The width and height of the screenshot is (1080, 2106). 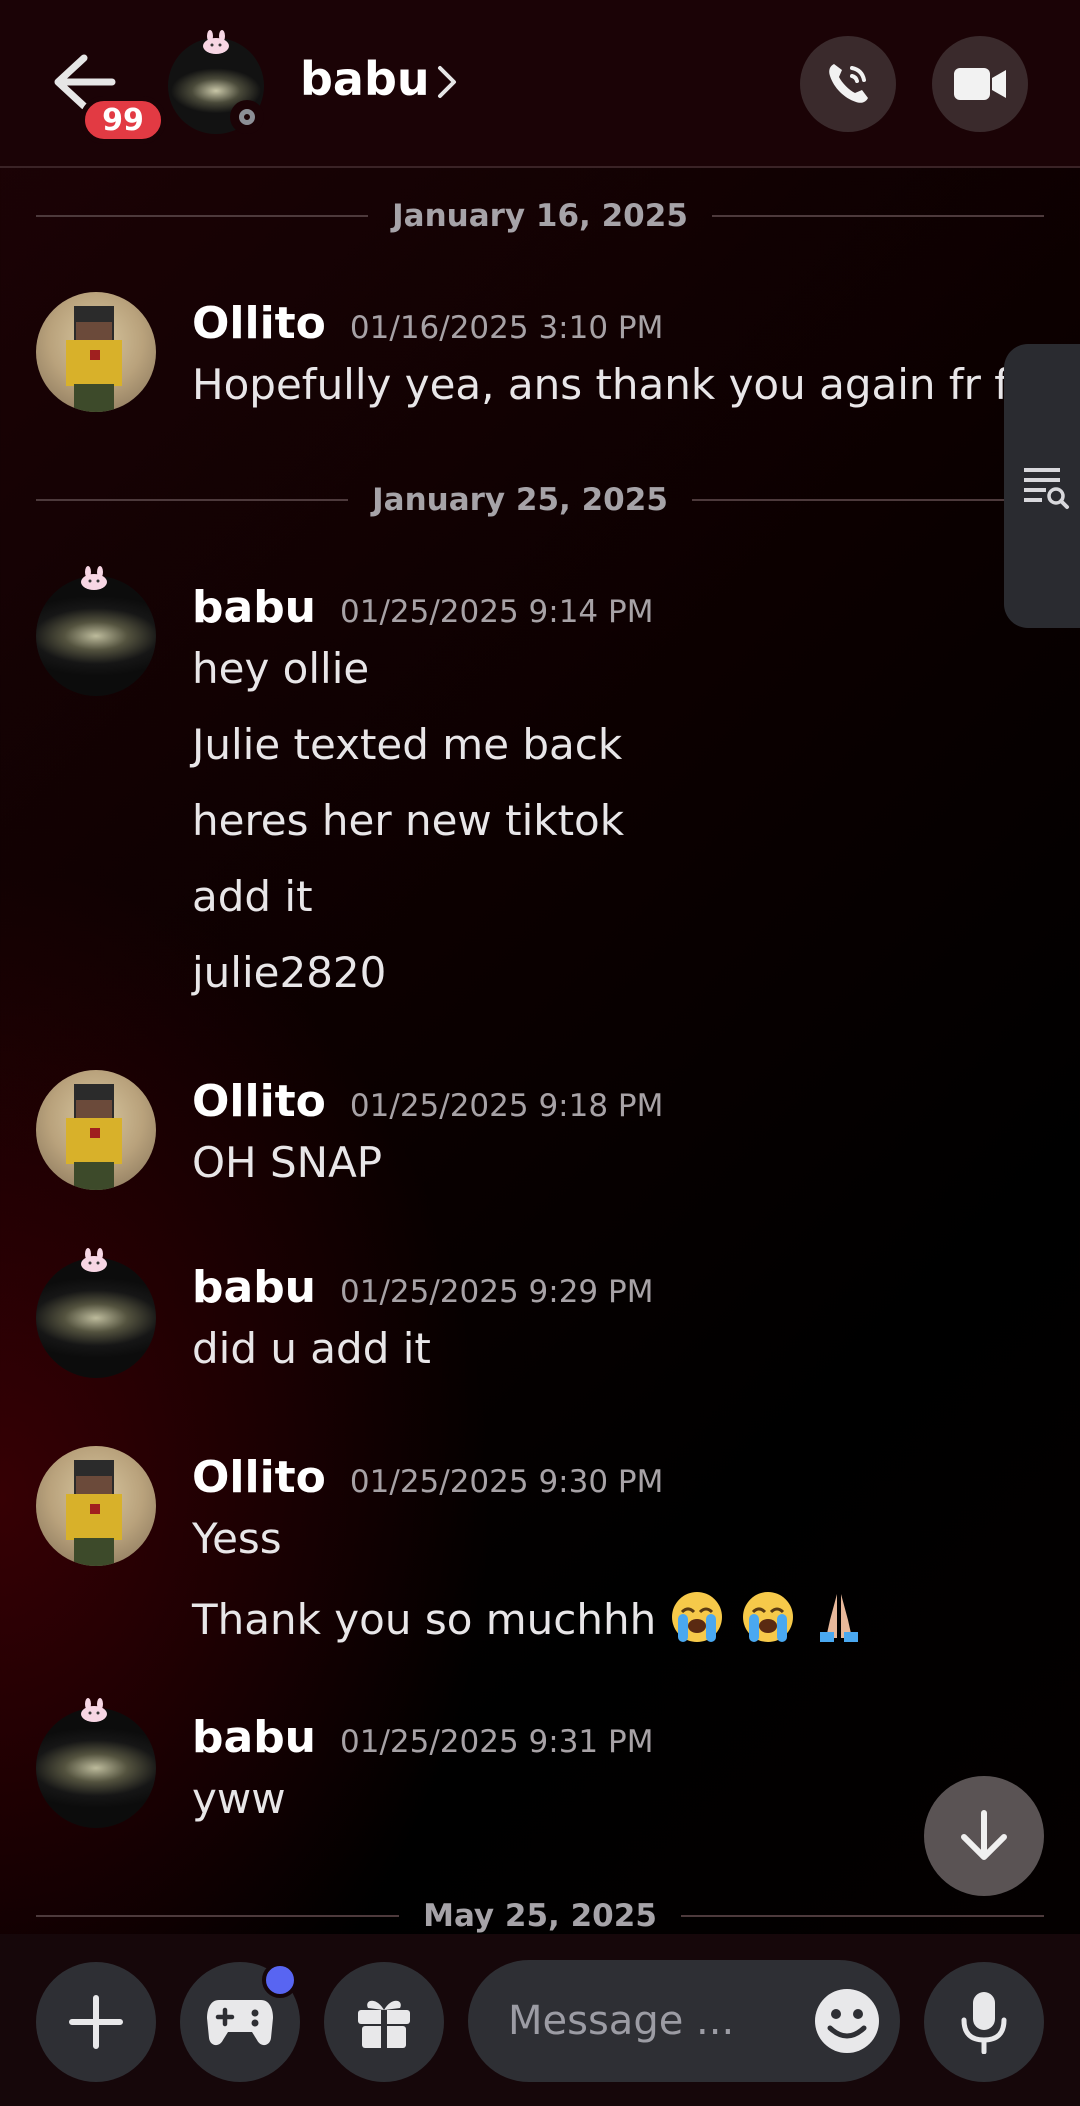 I want to click on timestamp: 01/25/2025 9:30 PM, so click(x=506, y=1482).